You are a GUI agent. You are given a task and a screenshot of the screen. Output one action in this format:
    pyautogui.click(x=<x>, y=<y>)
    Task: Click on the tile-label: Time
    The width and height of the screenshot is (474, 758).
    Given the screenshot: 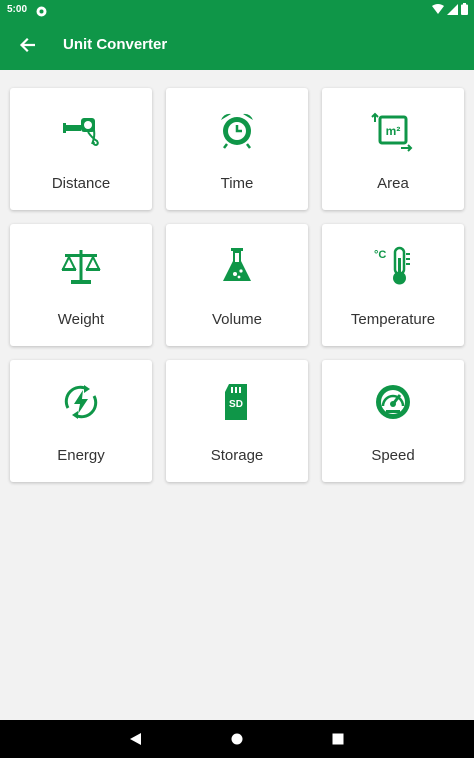 What is the action you would take?
    pyautogui.click(x=237, y=183)
    